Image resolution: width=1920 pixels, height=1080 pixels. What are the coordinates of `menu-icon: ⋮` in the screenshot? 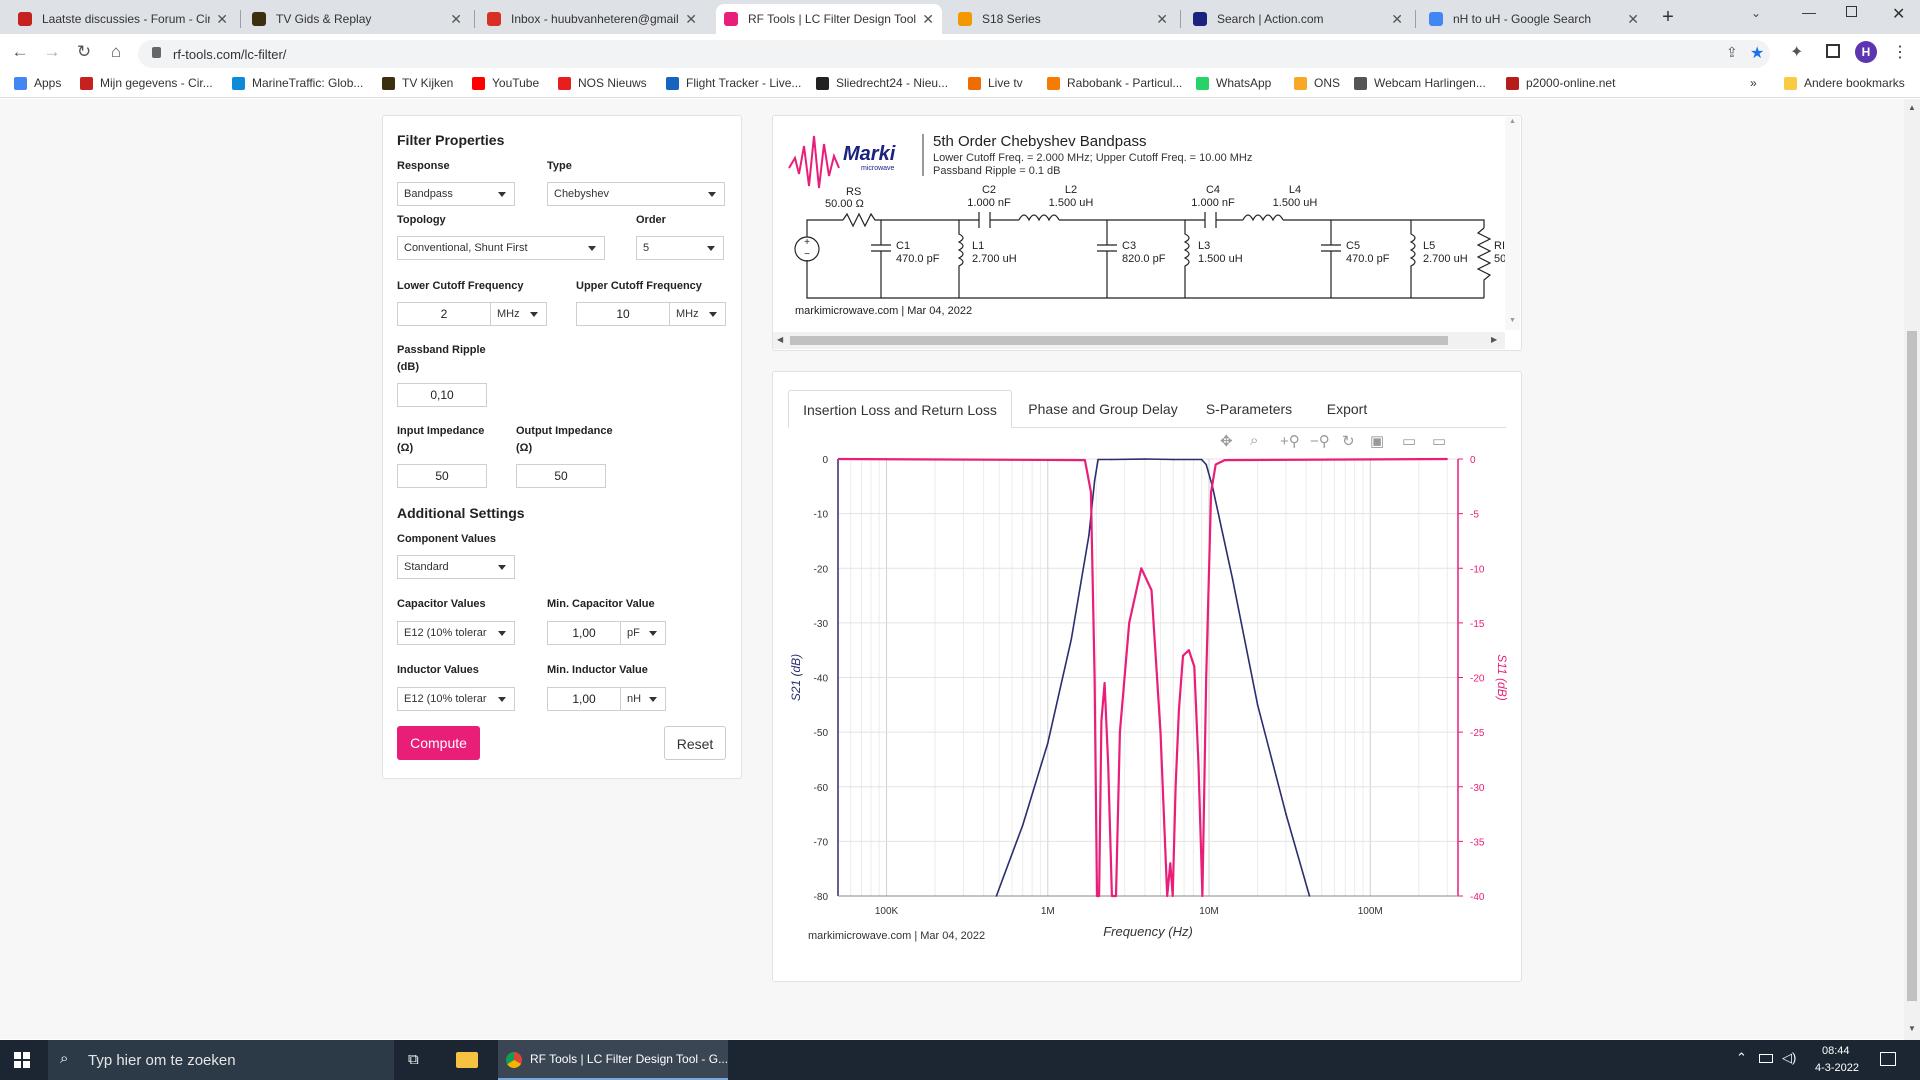 It's located at (1900, 52).